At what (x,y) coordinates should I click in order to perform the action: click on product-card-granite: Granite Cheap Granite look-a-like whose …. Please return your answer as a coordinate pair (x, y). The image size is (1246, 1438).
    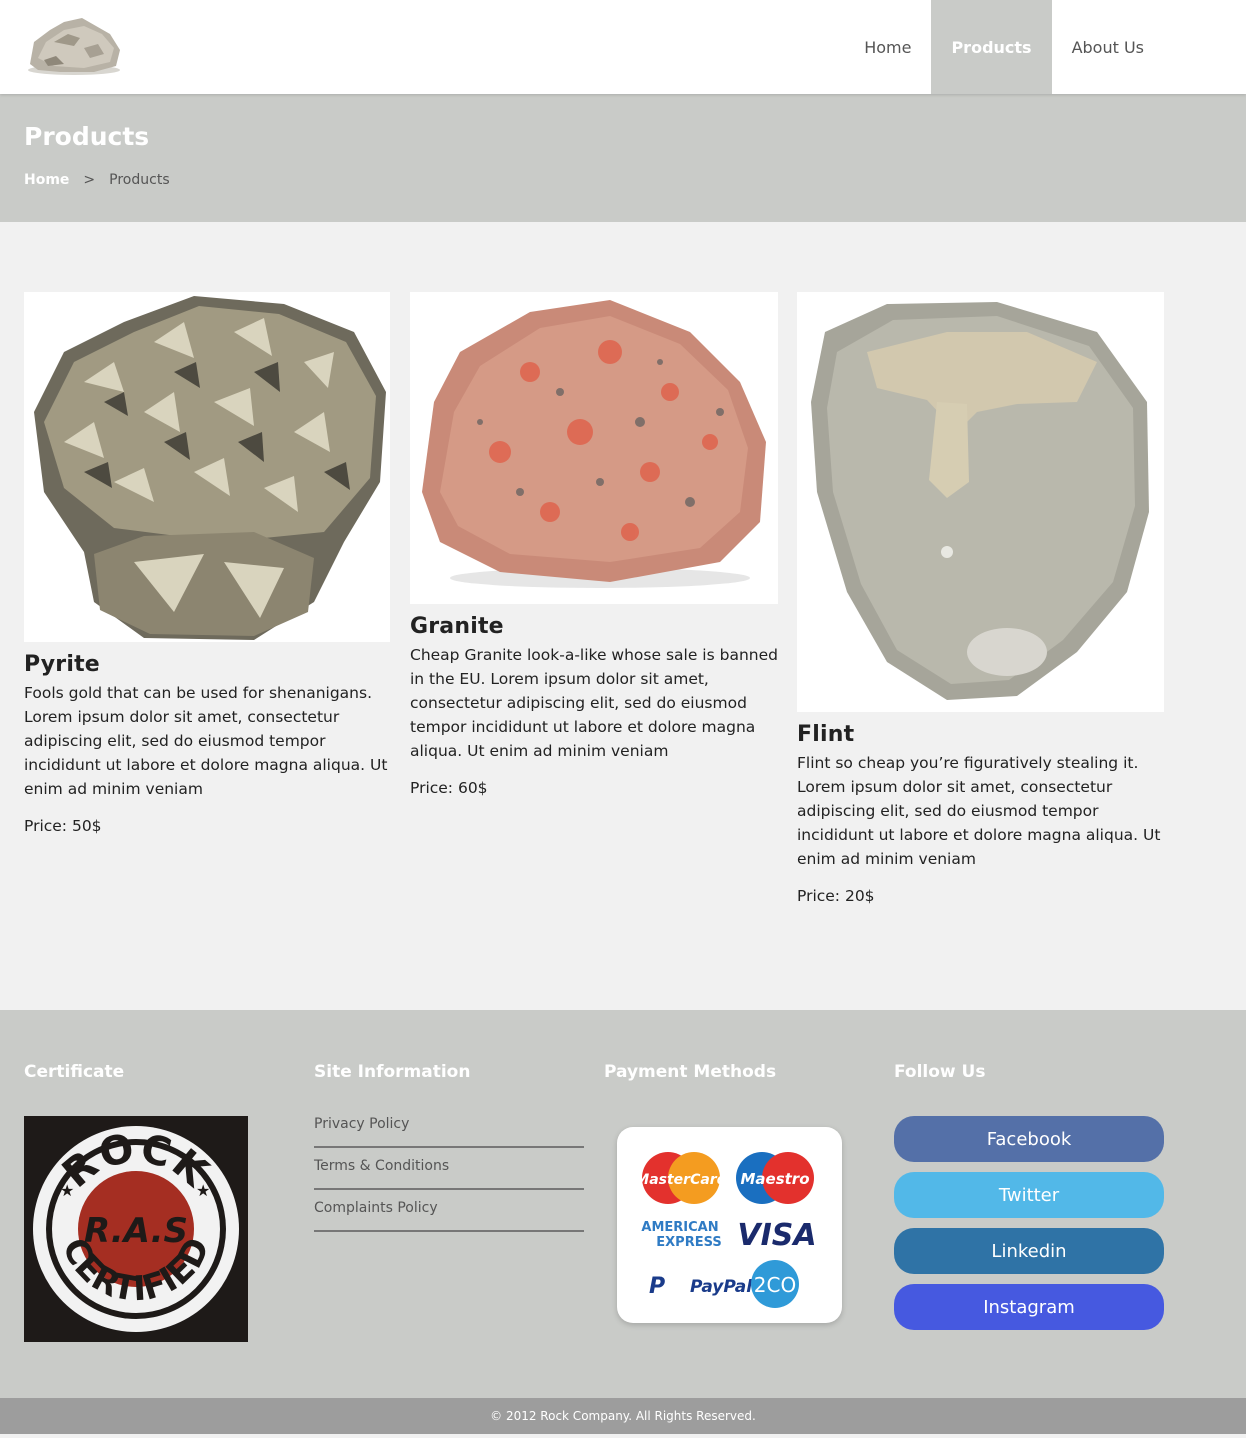
    Looking at the image, I should click on (594, 544).